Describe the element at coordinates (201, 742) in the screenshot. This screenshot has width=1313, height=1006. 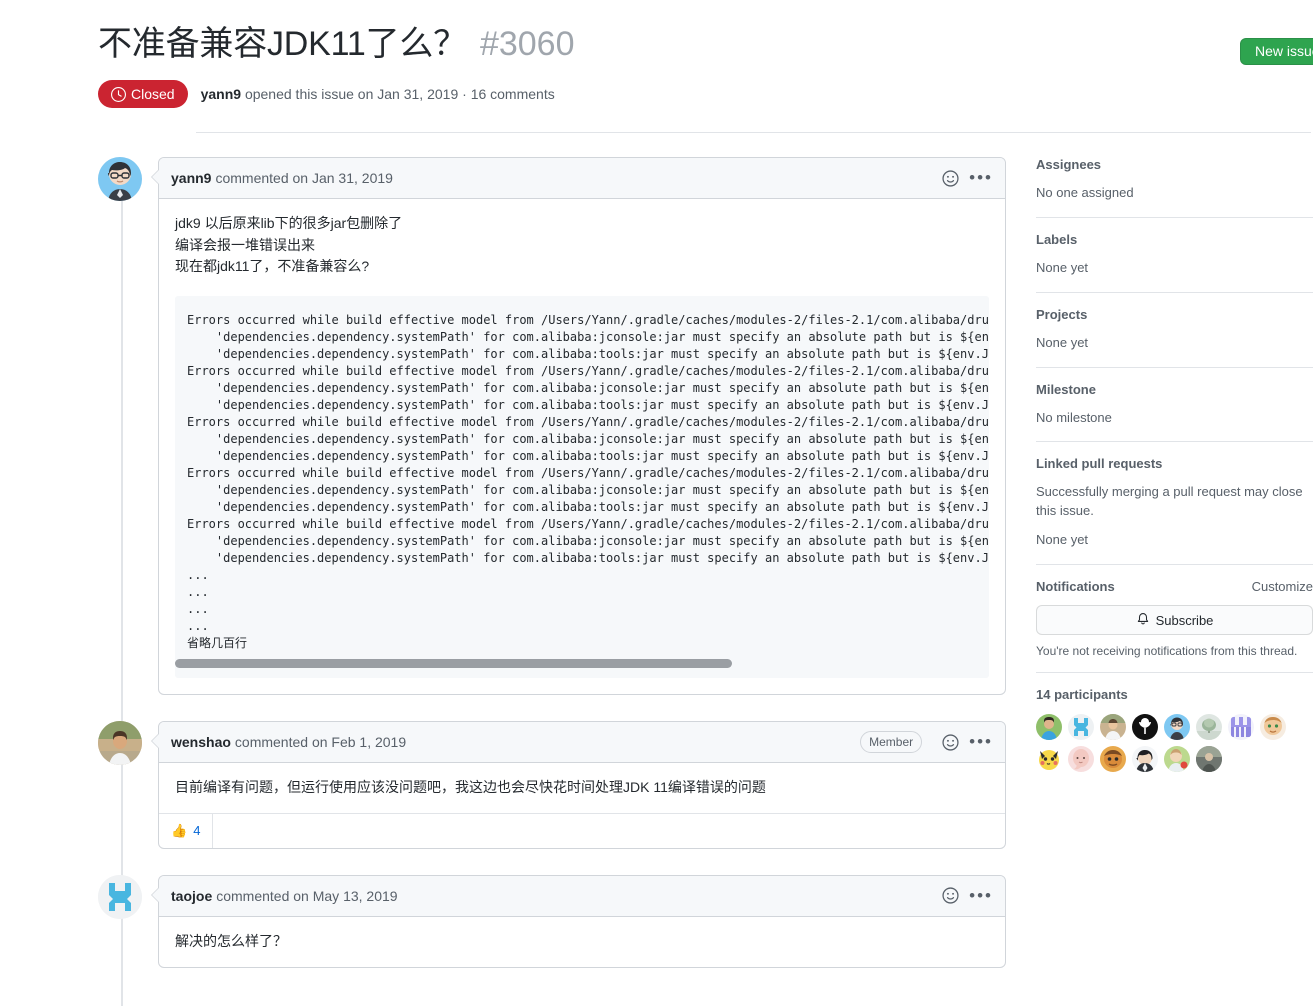
I see `comment-author: wenshao` at that location.